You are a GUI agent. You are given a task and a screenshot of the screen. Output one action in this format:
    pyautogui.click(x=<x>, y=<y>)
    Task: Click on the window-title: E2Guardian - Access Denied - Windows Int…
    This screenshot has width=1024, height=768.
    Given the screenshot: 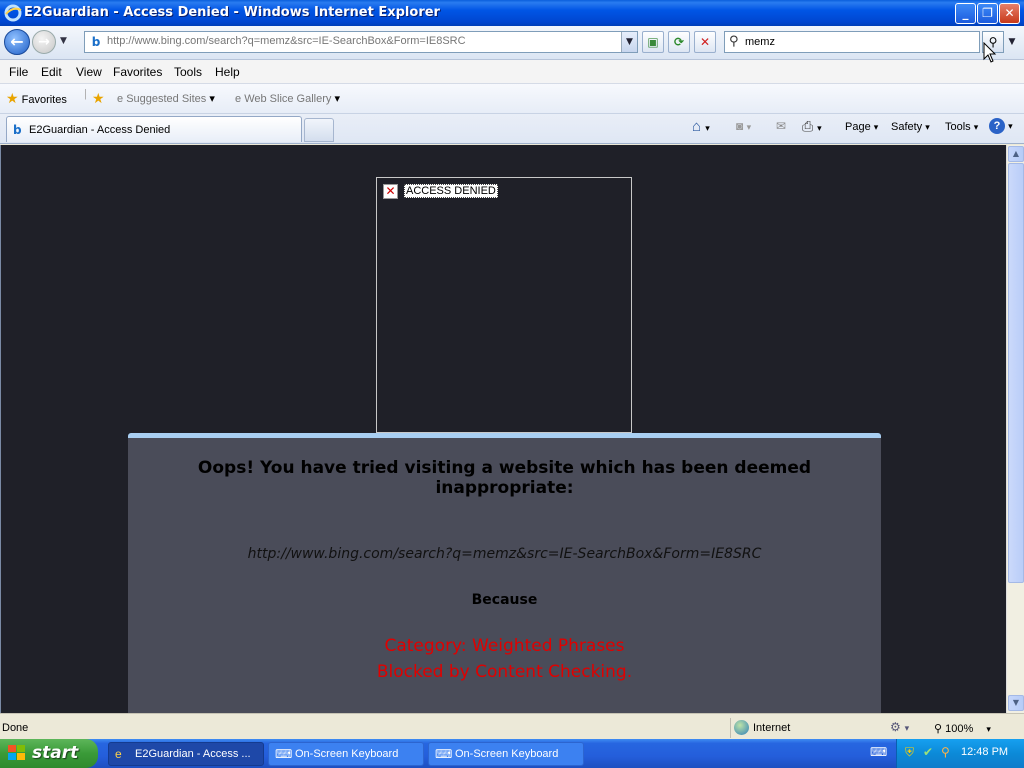 What is the action you would take?
    pyautogui.click(x=232, y=12)
    